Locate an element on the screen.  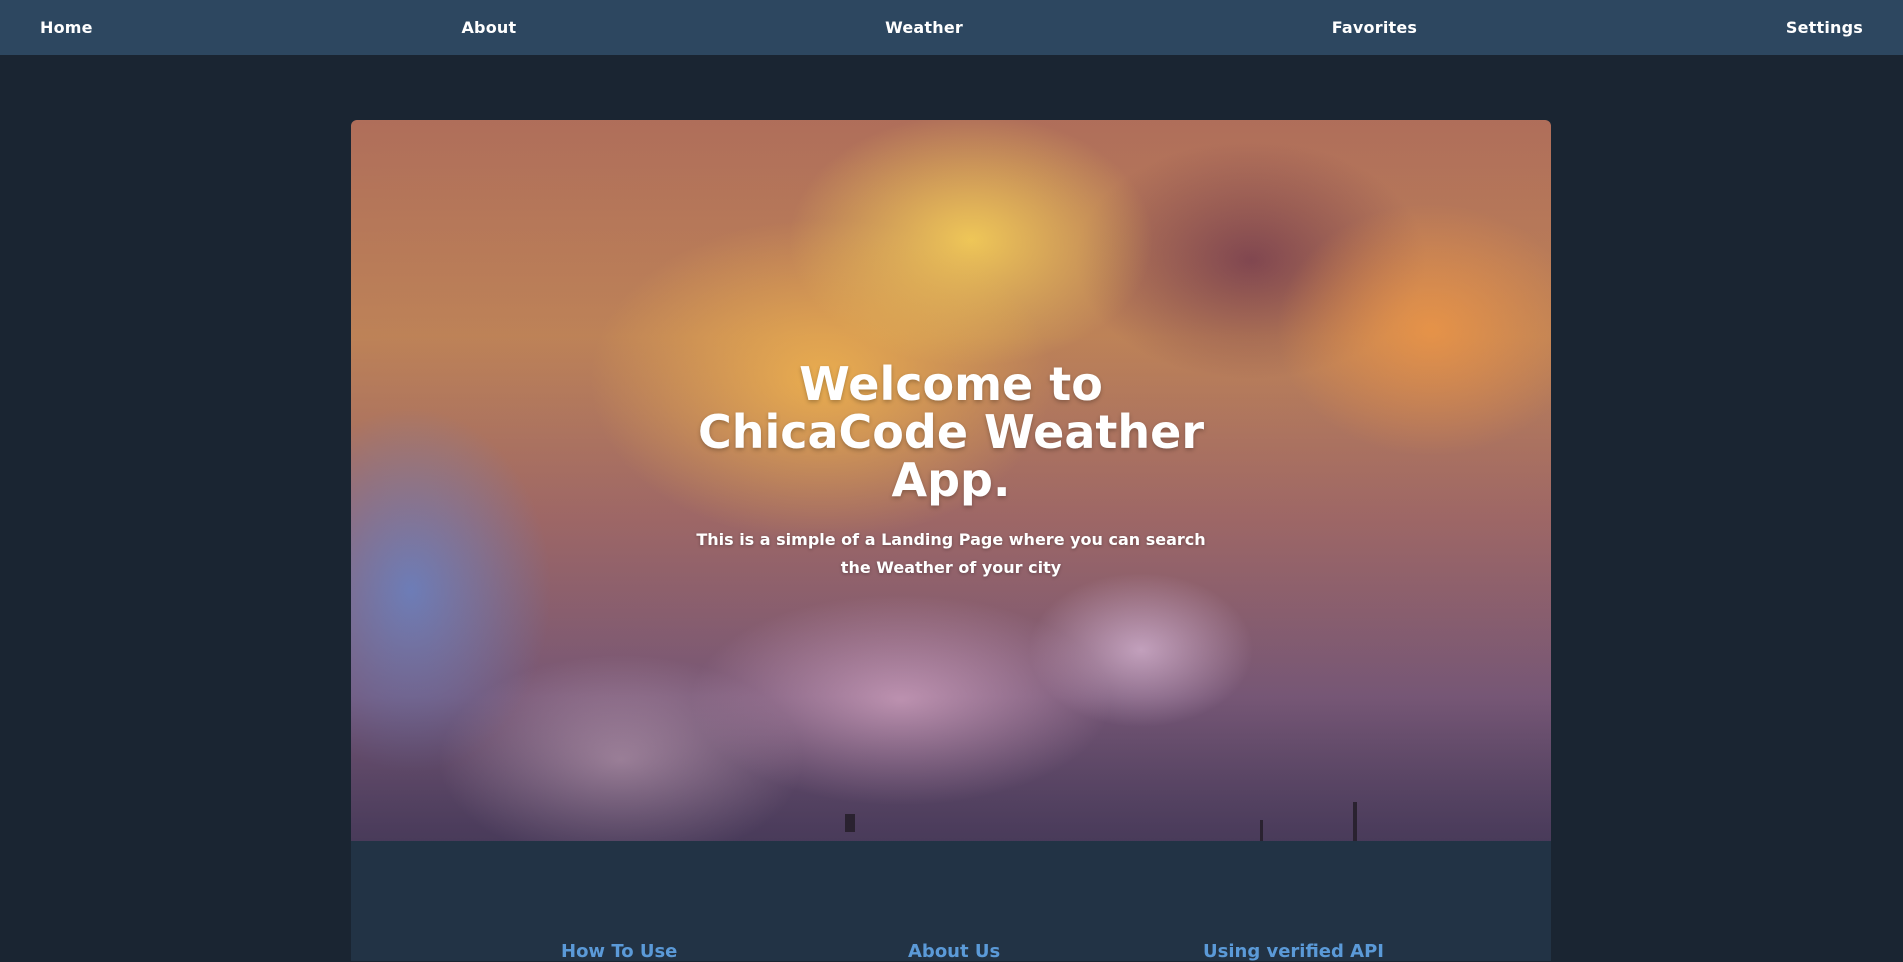
top-navbar: Home About Weather Favorites Settings is located at coordinates (951, 27).